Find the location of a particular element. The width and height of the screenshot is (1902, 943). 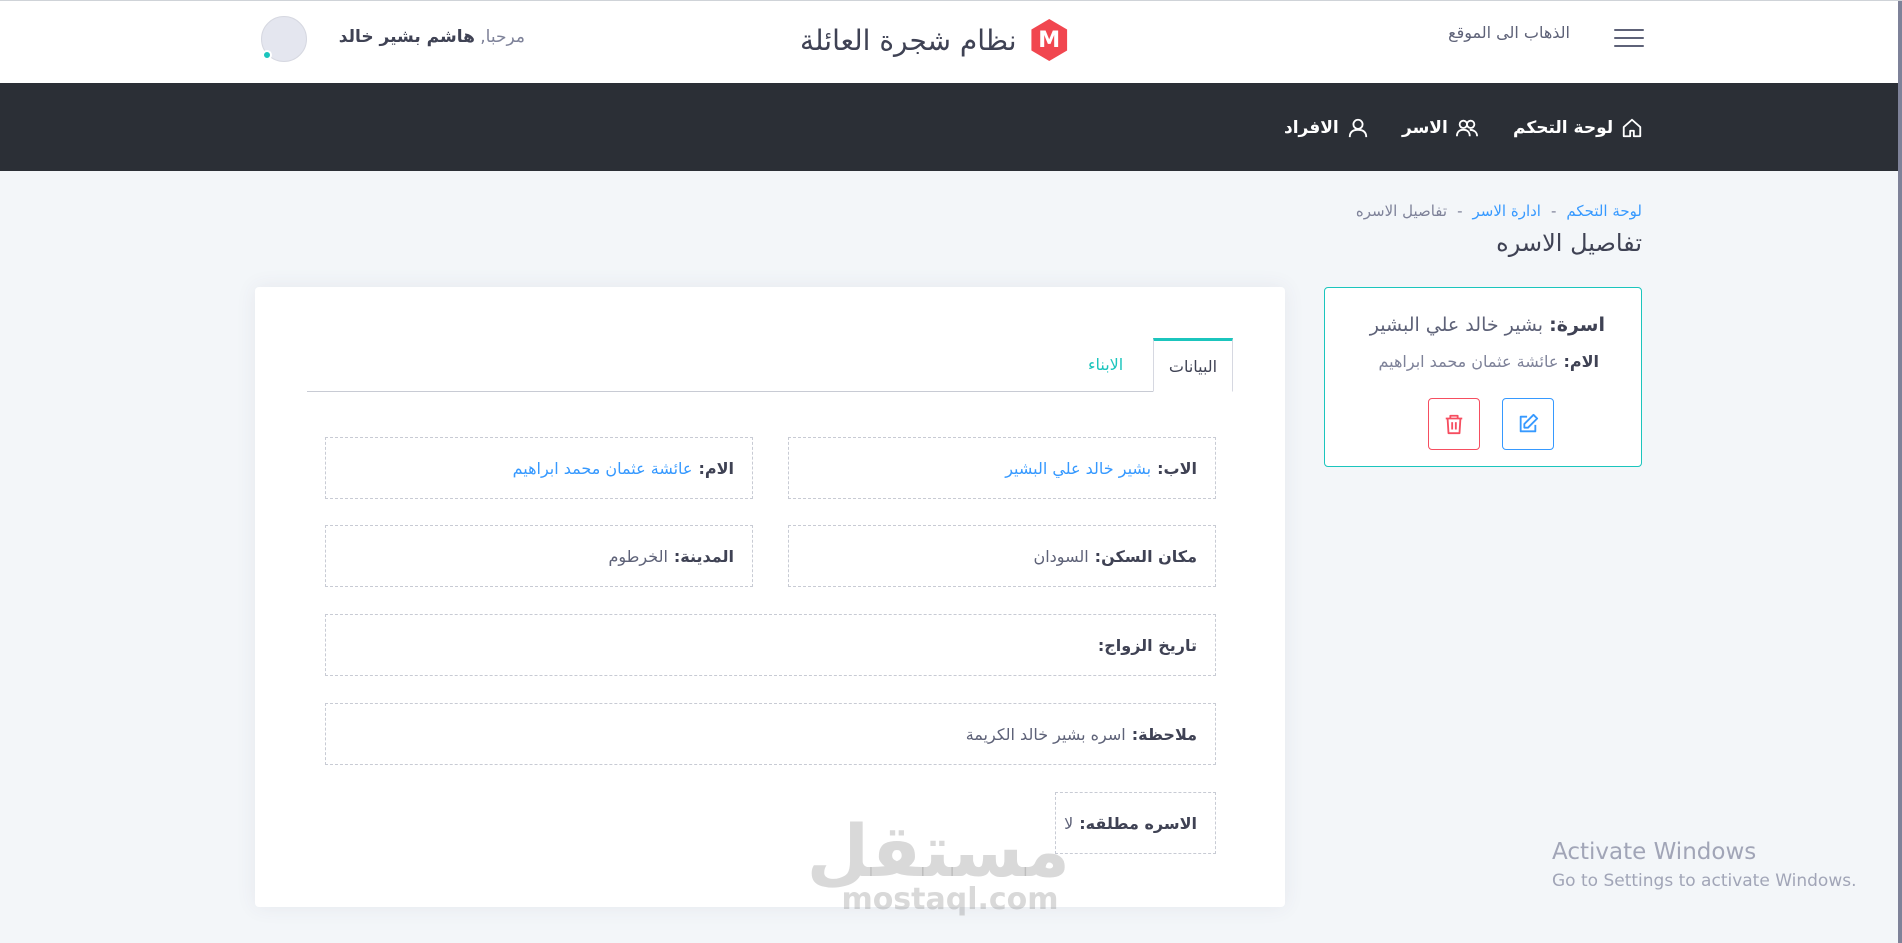

tabs-divider is located at coordinates (770, 391).